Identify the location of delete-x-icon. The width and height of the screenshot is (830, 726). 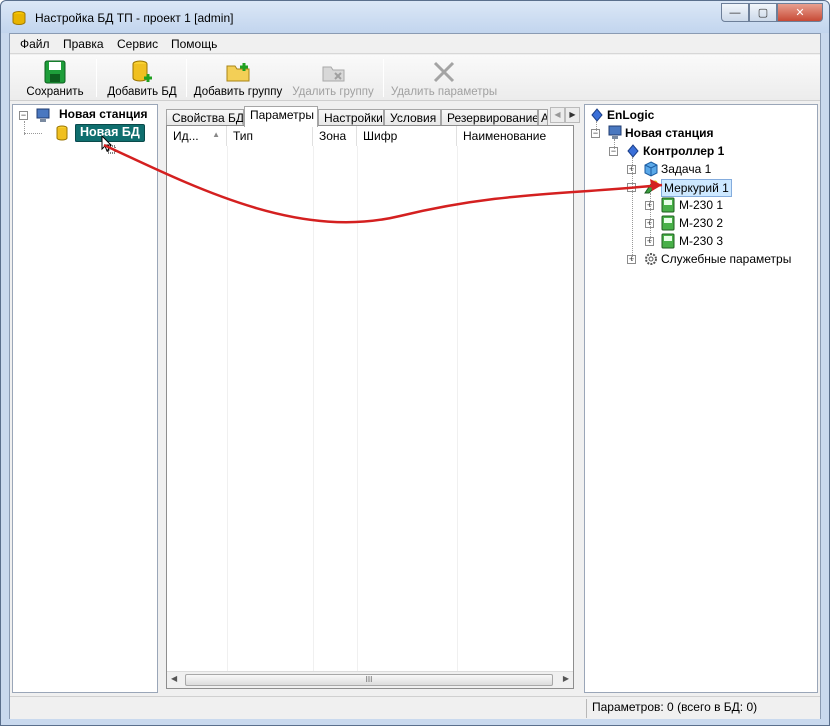
(444, 72).